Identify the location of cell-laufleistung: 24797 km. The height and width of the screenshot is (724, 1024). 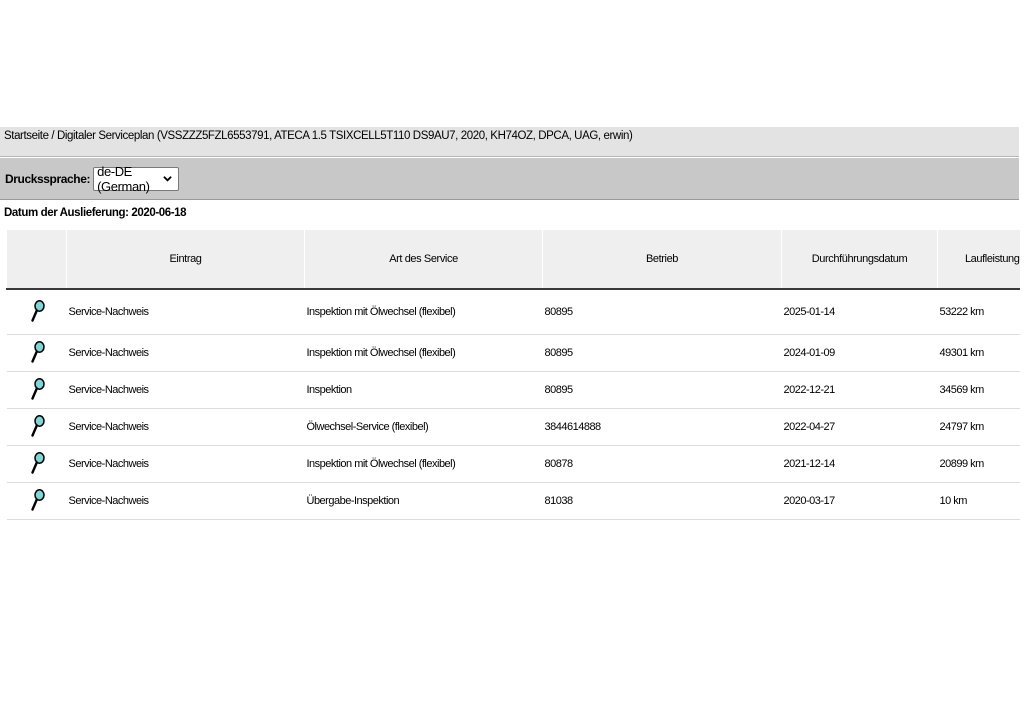
(978, 427).